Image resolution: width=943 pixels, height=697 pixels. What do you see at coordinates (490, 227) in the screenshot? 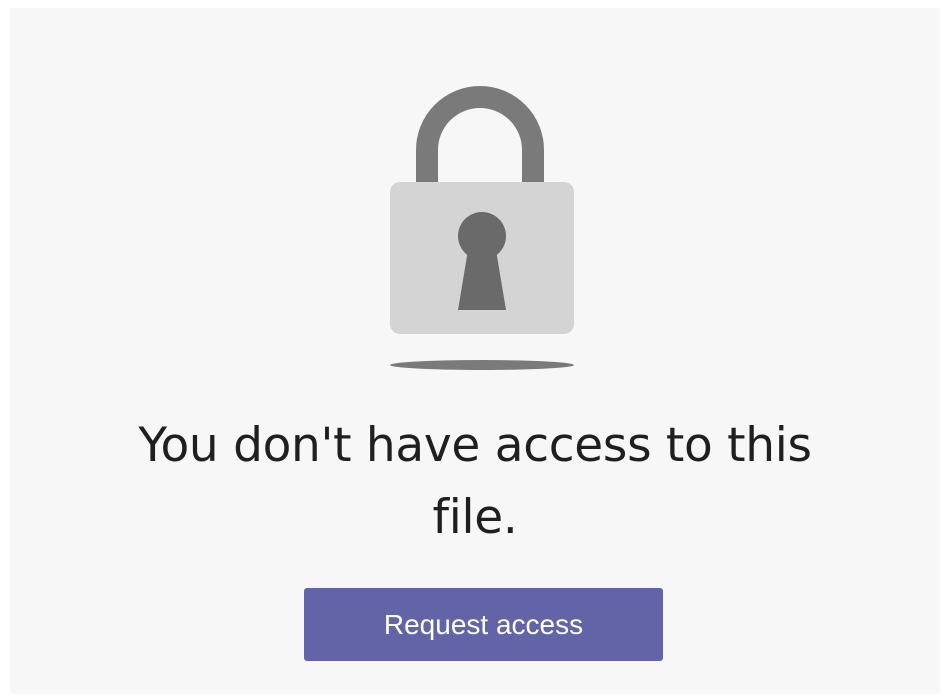
I see `lock-icon` at bounding box center [490, 227].